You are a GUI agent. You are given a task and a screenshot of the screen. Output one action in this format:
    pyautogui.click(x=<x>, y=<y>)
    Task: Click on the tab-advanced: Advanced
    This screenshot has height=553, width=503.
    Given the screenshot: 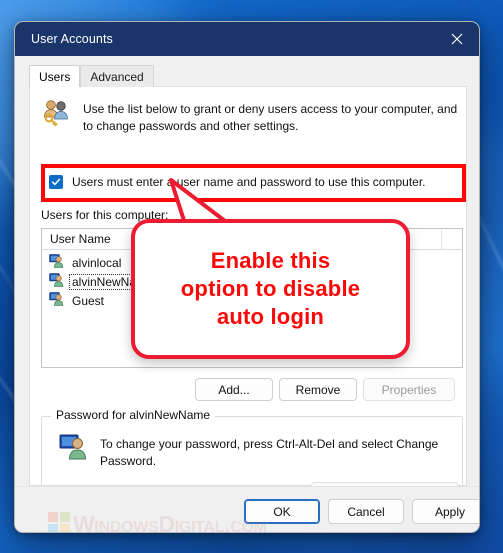 What is the action you would take?
    pyautogui.click(x=117, y=76)
    